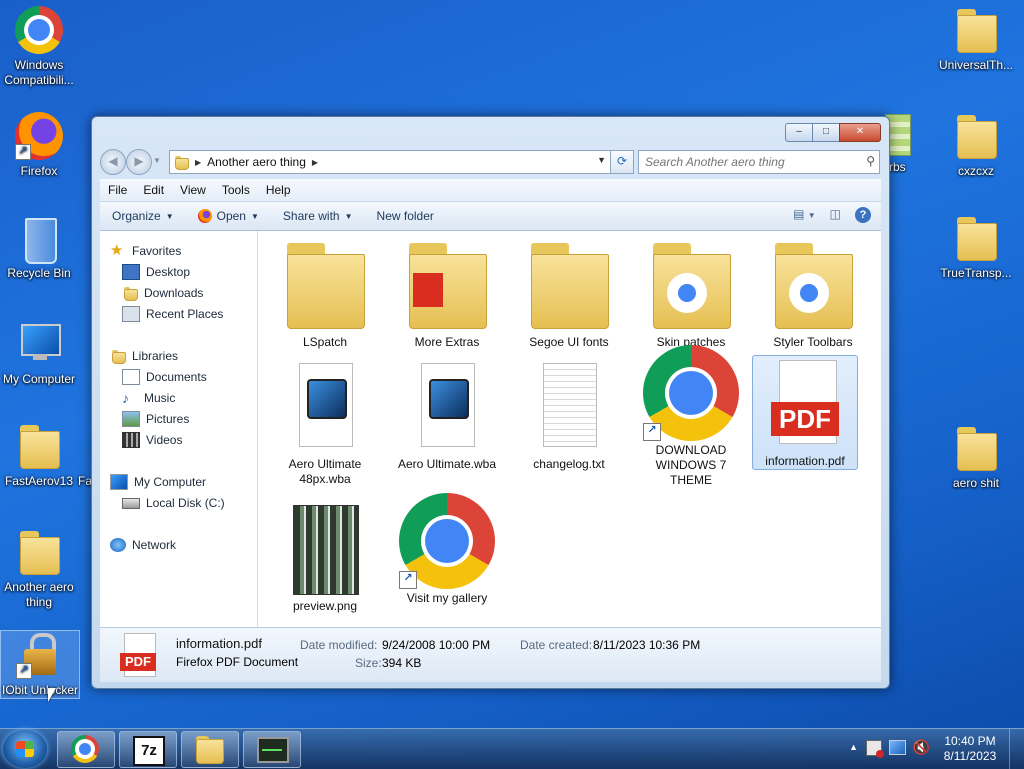  Describe the element at coordinates (569, 407) in the screenshot. I see `text-file-icon` at that location.